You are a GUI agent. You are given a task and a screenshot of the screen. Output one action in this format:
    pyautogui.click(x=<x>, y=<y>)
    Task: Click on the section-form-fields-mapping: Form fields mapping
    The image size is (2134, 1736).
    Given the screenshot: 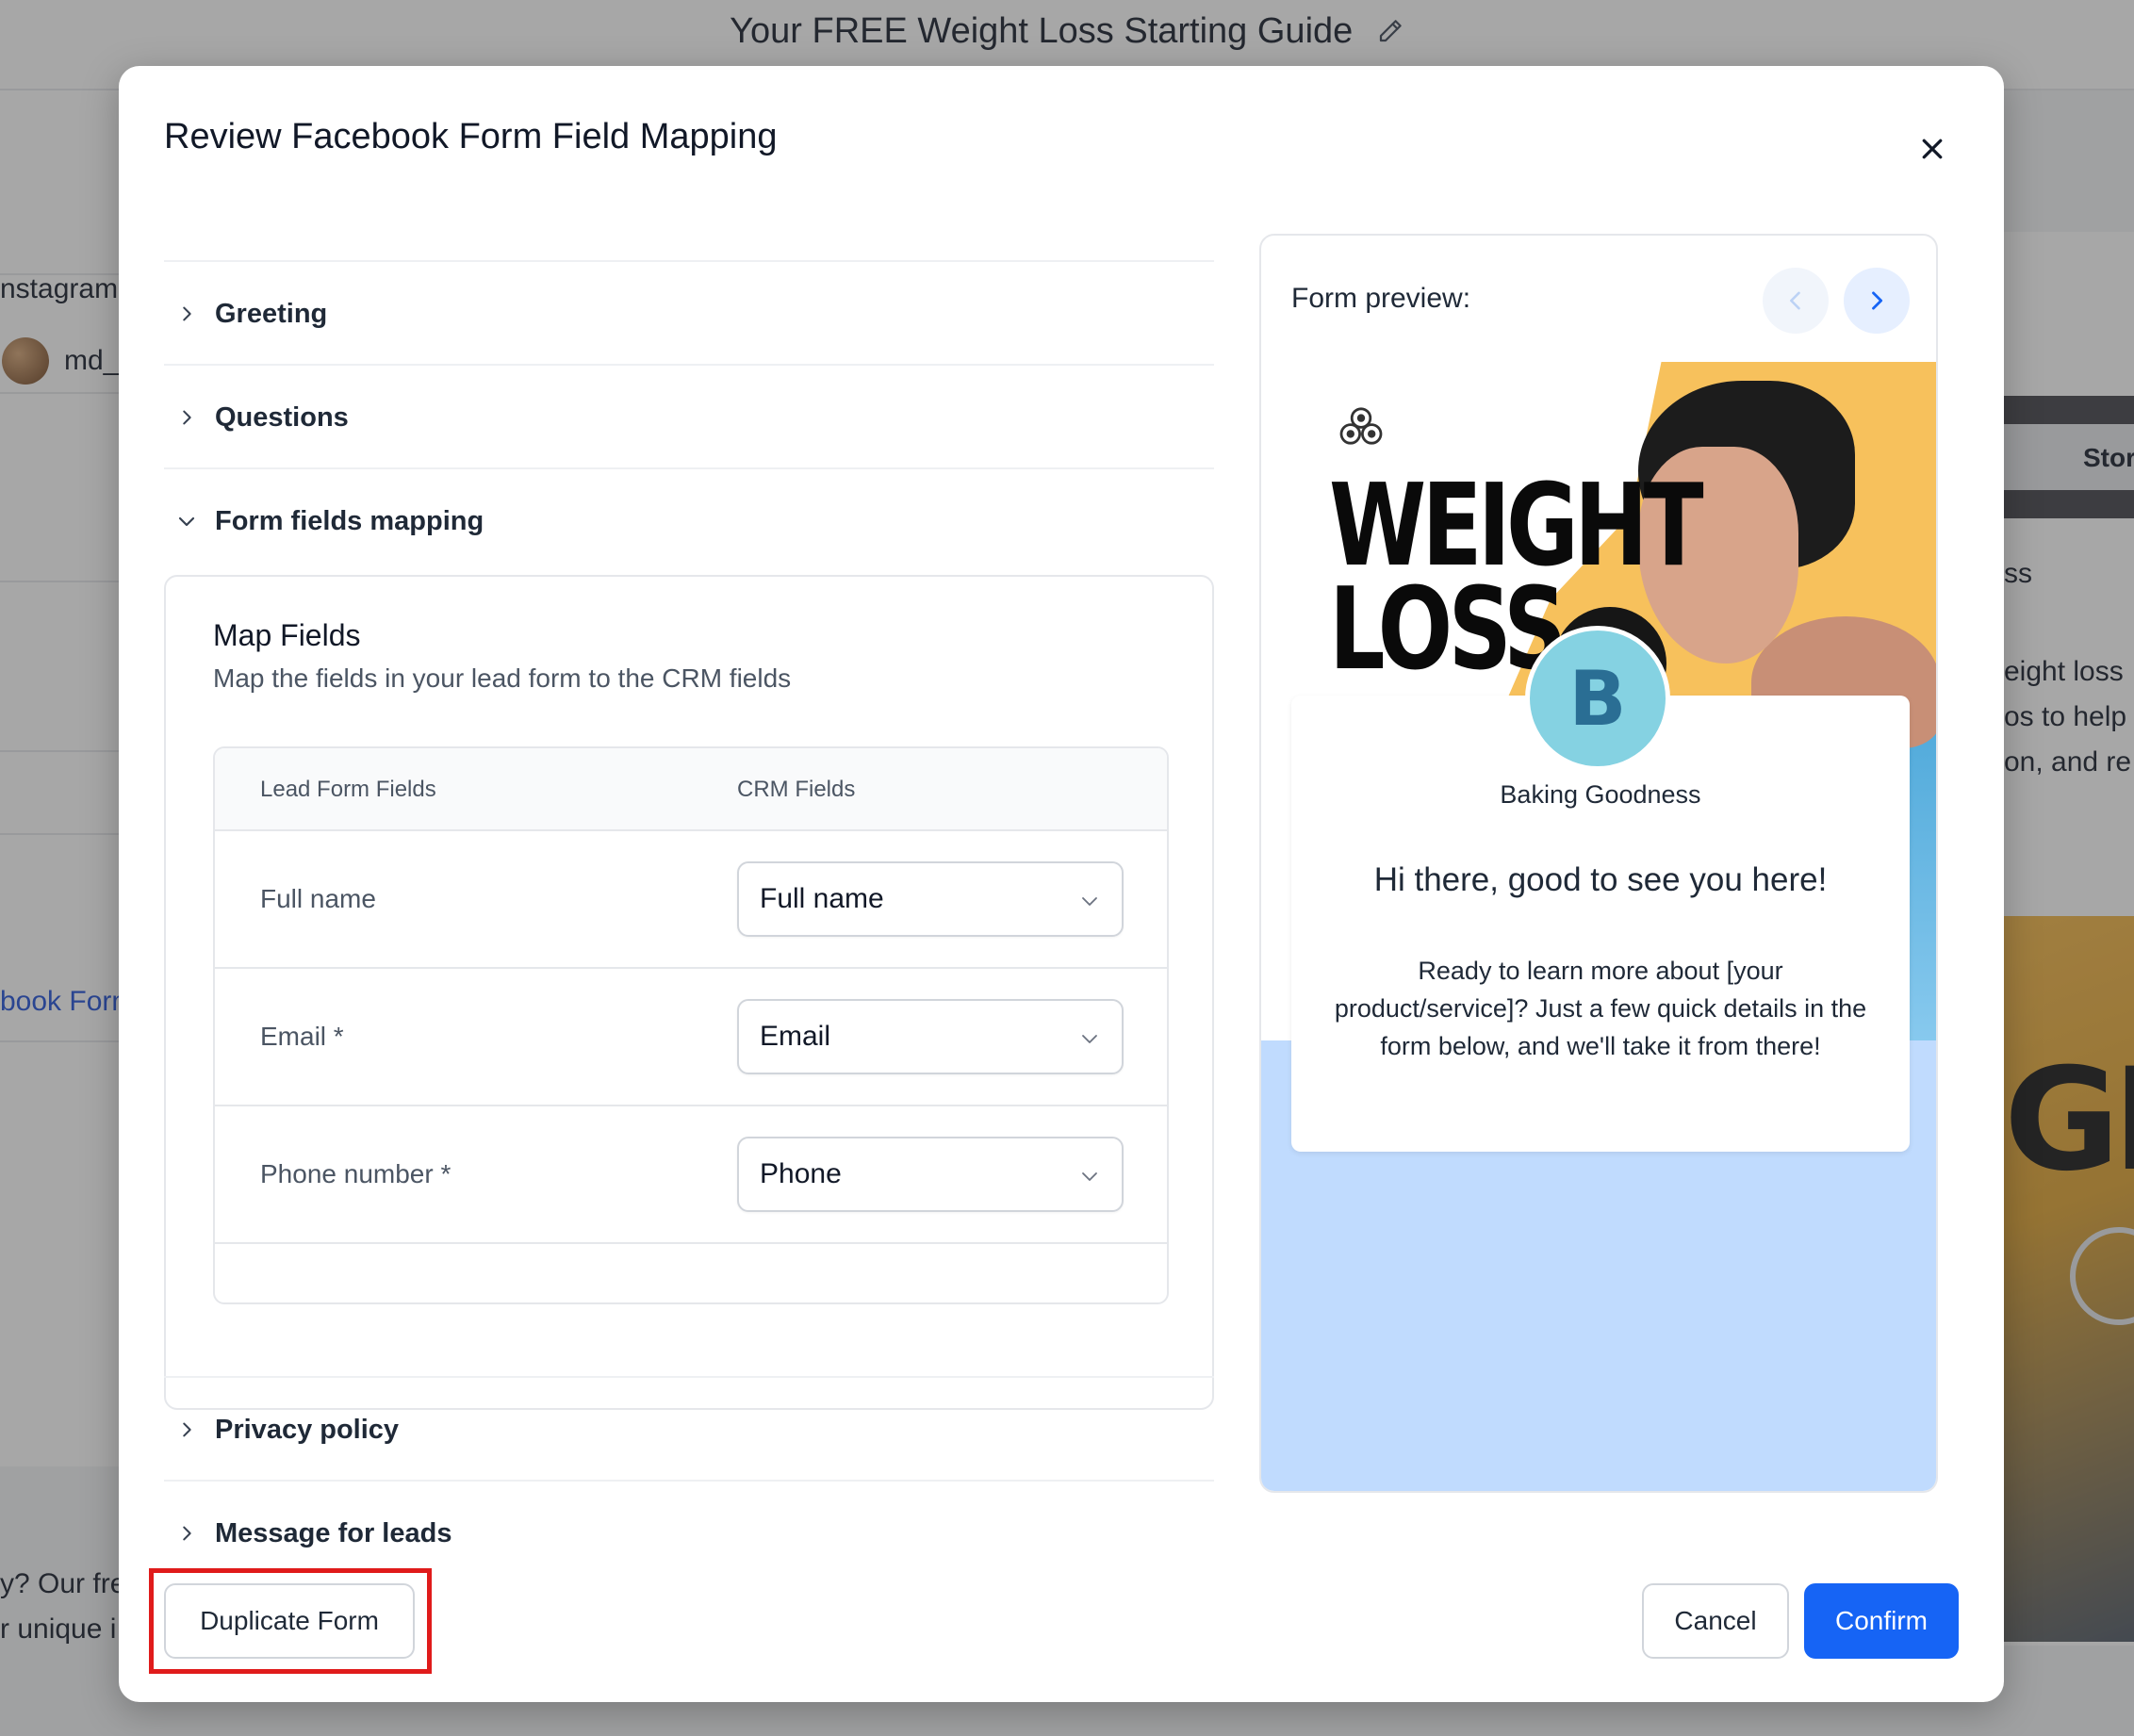 What is the action you would take?
    pyautogui.click(x=689, y=519)
    